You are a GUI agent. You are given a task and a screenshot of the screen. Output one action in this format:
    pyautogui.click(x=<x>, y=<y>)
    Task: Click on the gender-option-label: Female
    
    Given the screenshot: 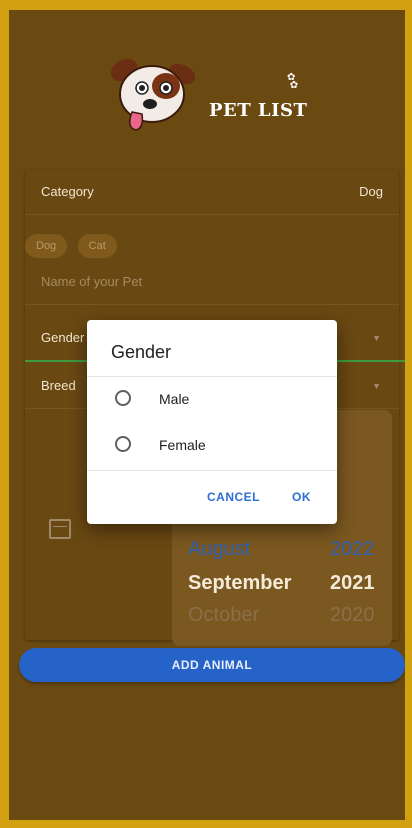 What is the action you would take?
    pyautogui.click(x=182, y=445)
    